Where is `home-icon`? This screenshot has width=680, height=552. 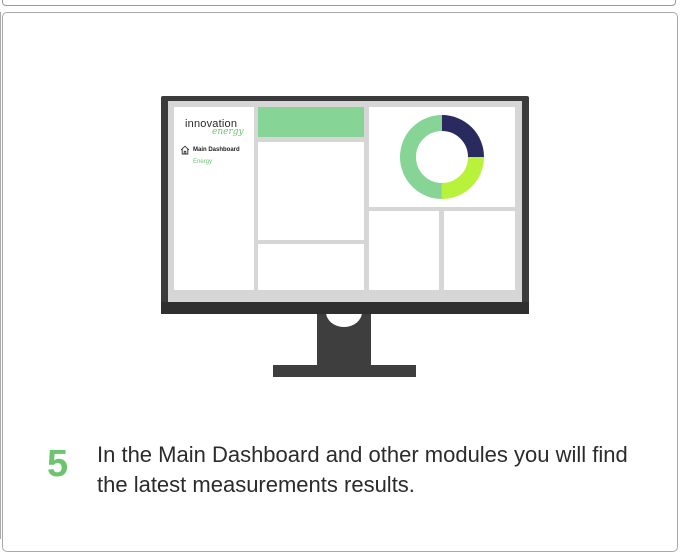 home-icon is located at coordinates (185, 150).